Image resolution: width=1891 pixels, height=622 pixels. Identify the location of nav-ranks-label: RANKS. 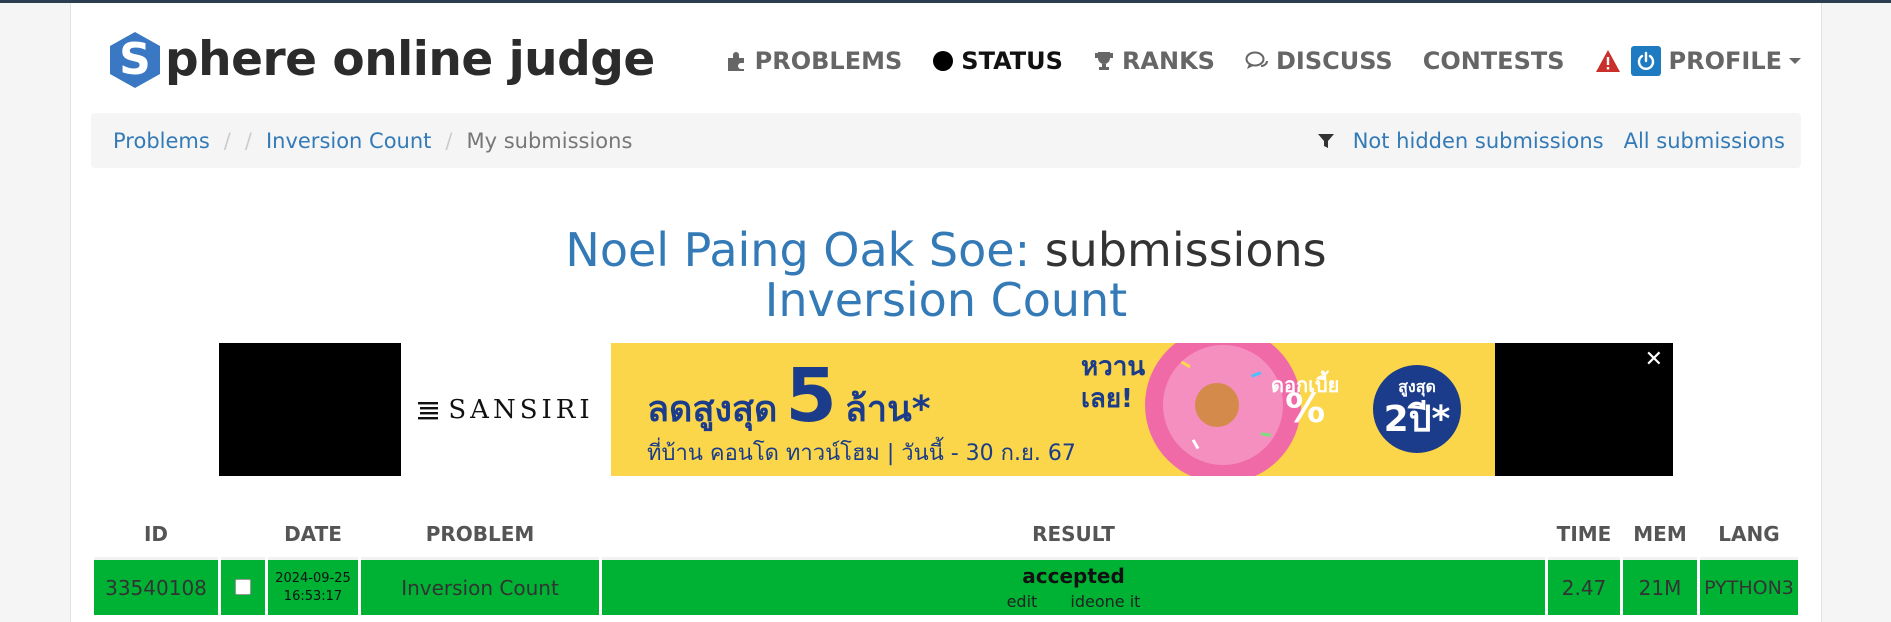
(1168, 61).